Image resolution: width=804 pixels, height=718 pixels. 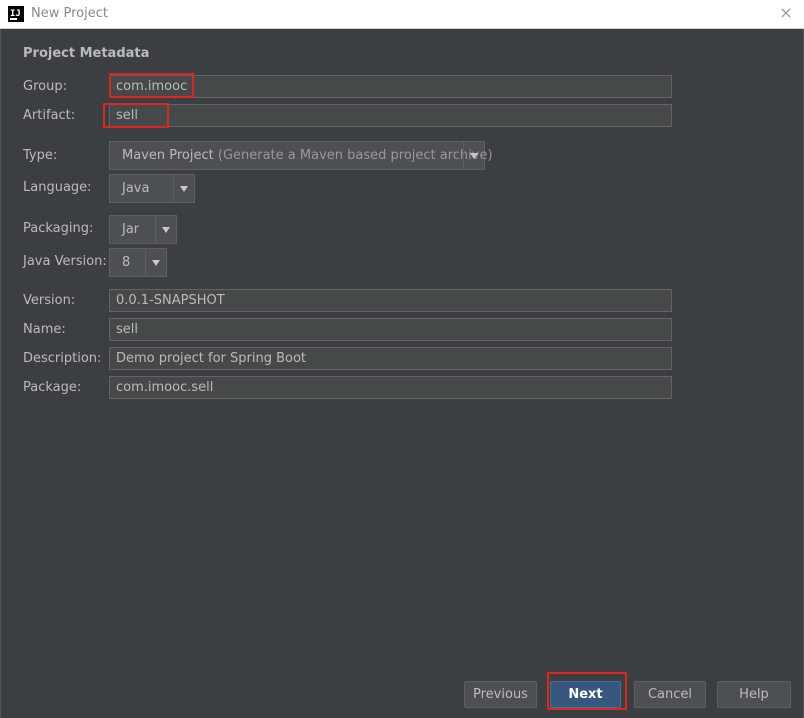 I want to click on packaging-label: Packaging:, so click(x=58, y=228).